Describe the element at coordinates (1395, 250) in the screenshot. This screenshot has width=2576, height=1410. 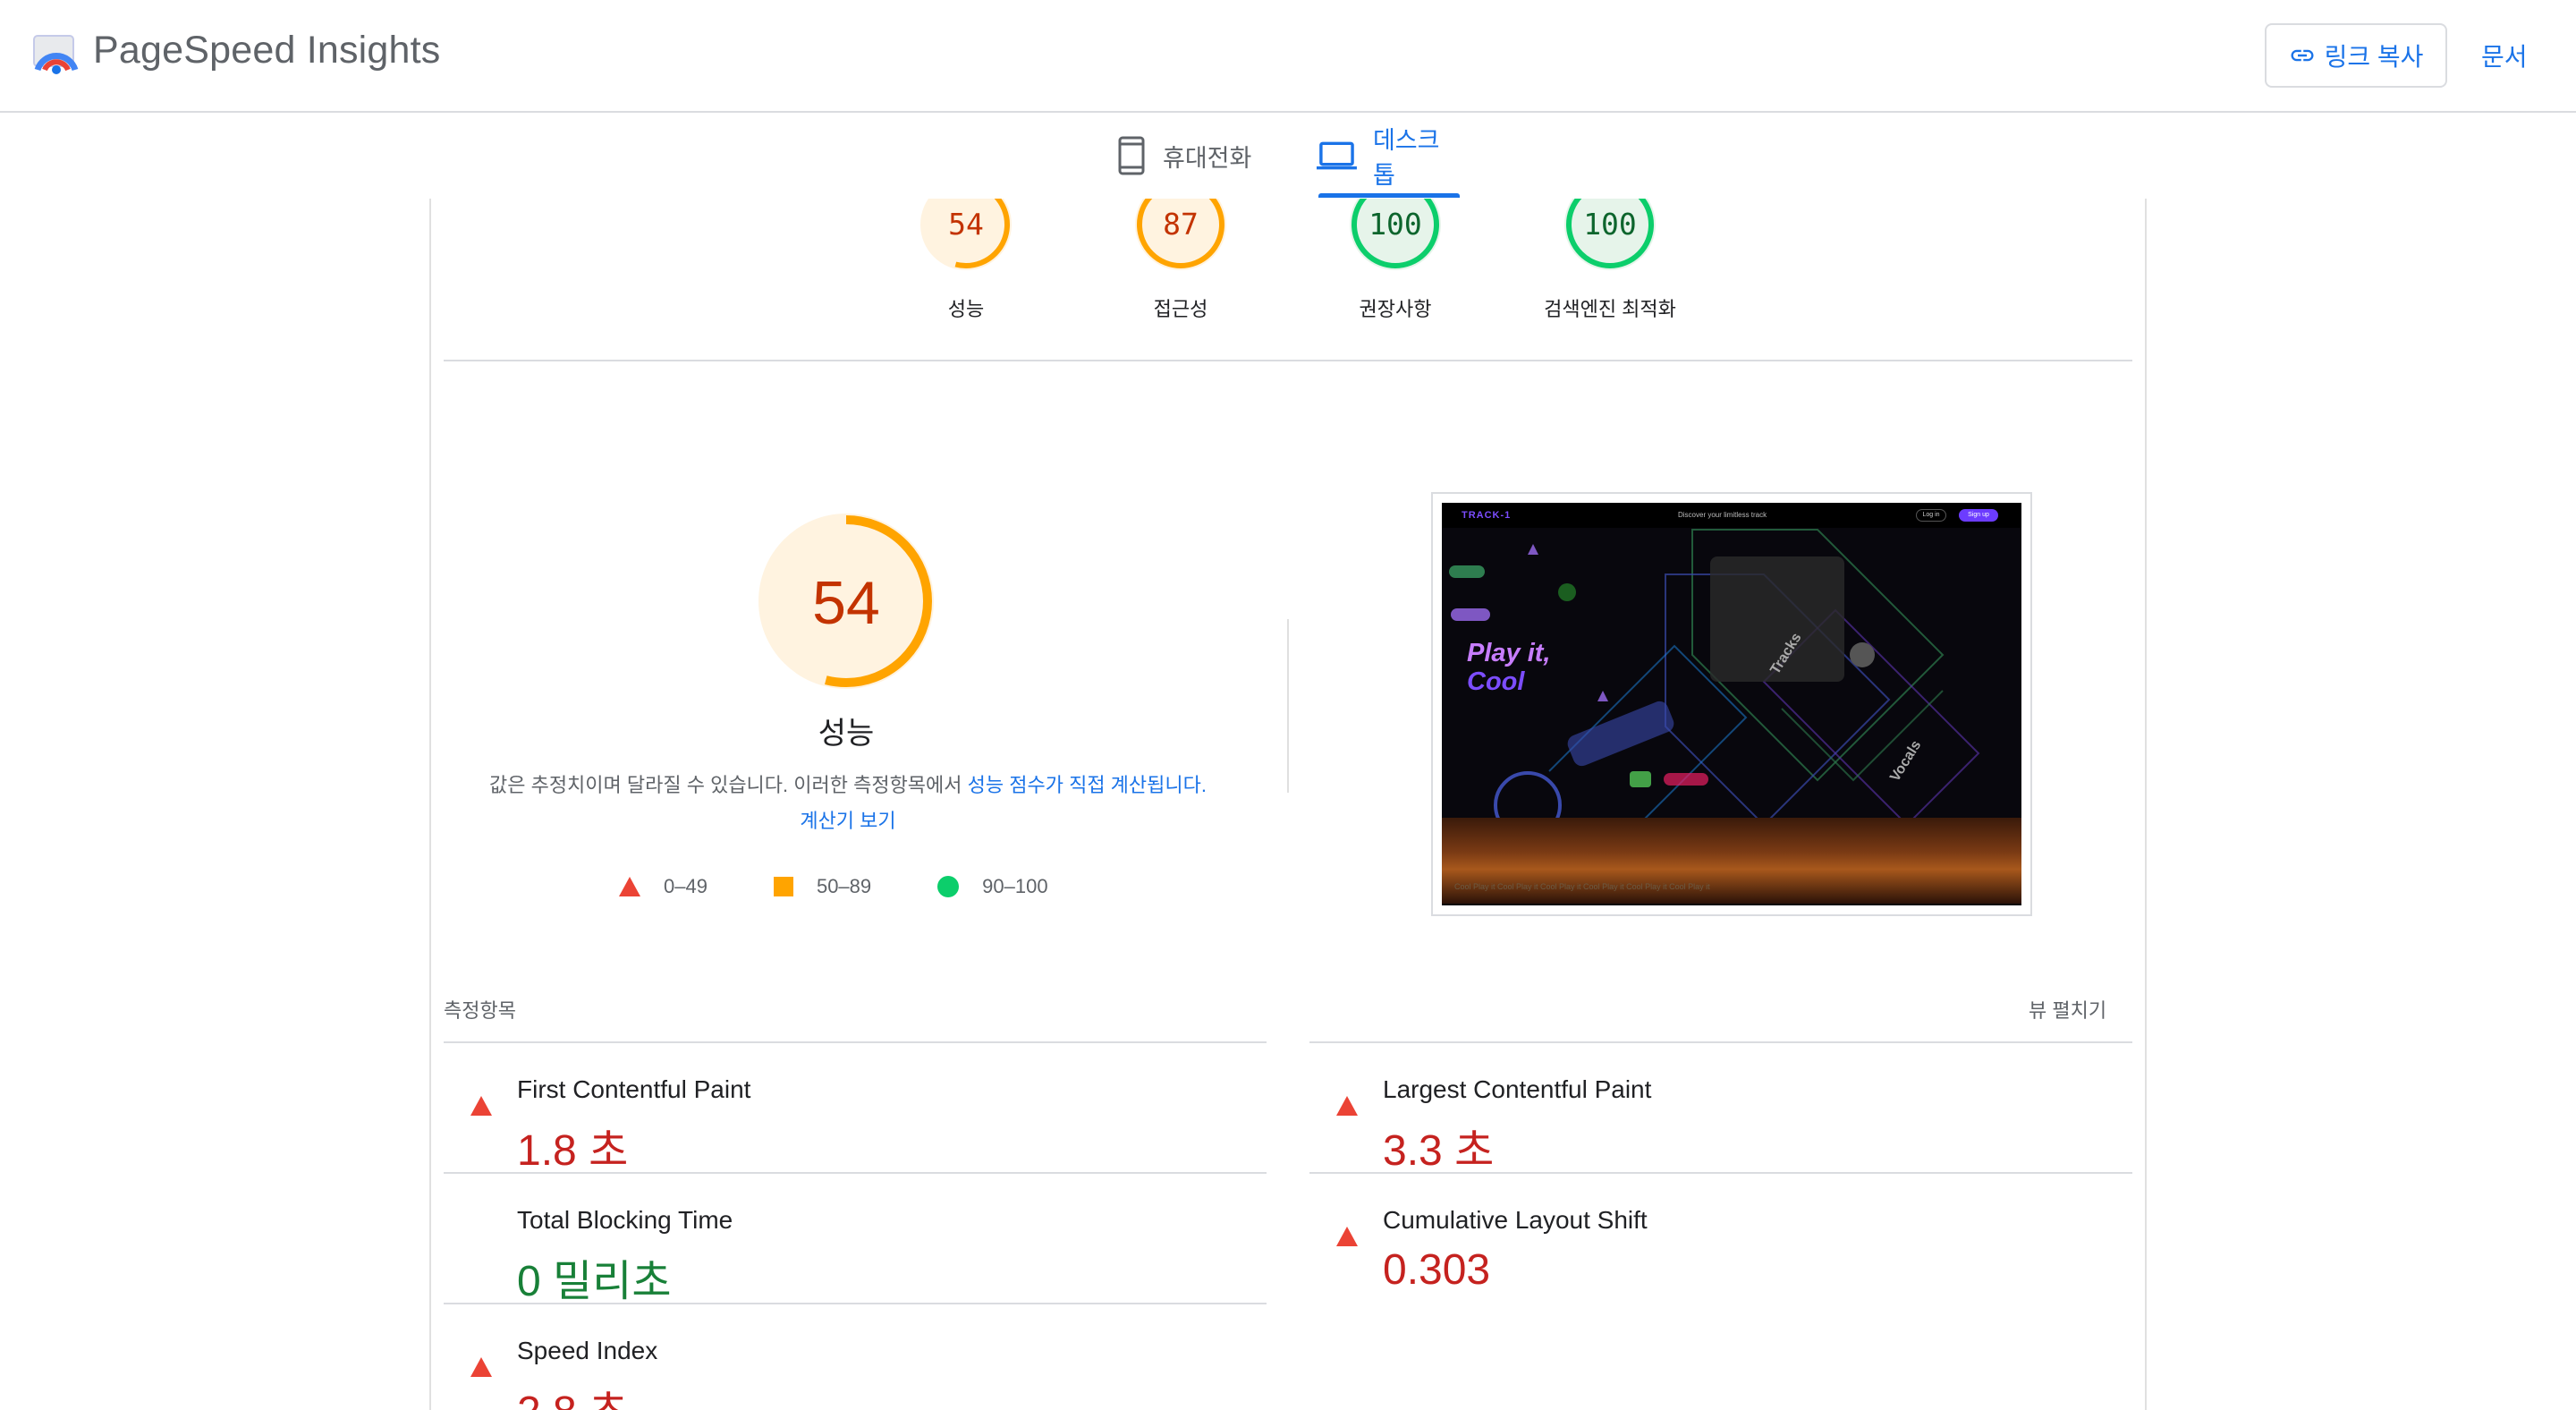
I see `category-best-practices: 100 권장사항` at that location.